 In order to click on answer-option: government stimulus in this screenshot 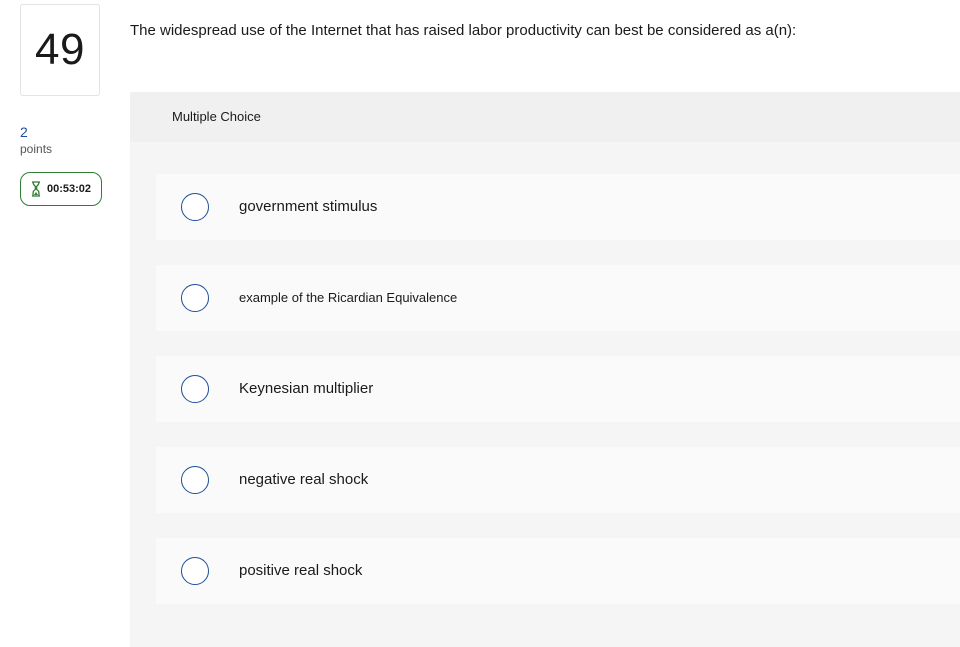, I will do `click(558, 207)`.